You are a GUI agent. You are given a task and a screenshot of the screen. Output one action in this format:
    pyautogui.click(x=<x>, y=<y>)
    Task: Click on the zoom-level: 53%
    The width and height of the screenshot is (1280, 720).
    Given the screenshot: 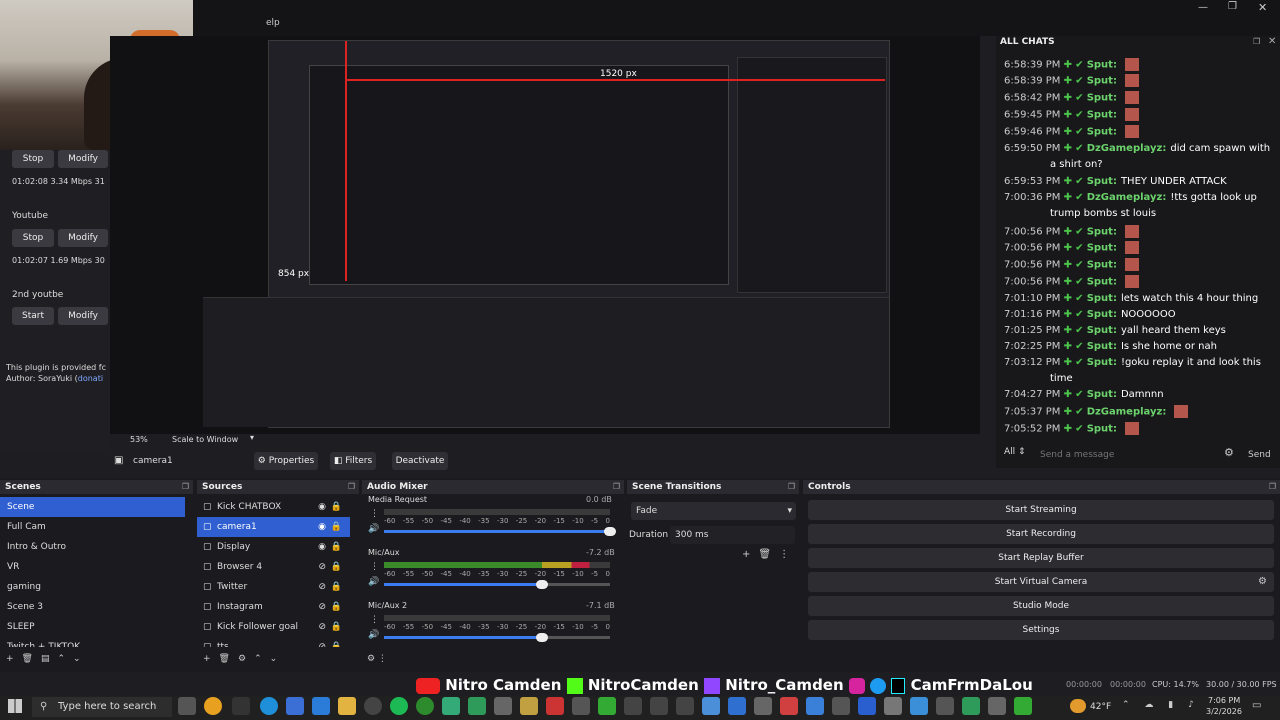 What is the action you would take?
    pyautogui.click(x=139, y=439)
    